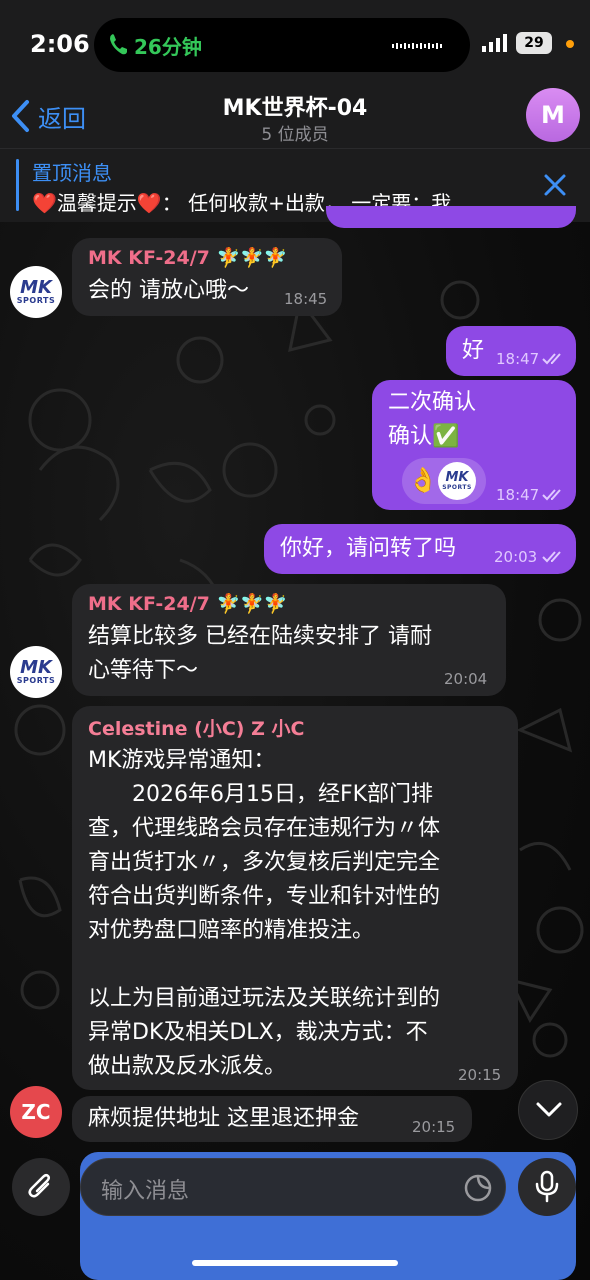 The width and height of the screenshot is (590, 1280). What do you see at coordinates (295, 1263) in the screenshot?
I see `home-indicator` at bounding box center [295, 1263].